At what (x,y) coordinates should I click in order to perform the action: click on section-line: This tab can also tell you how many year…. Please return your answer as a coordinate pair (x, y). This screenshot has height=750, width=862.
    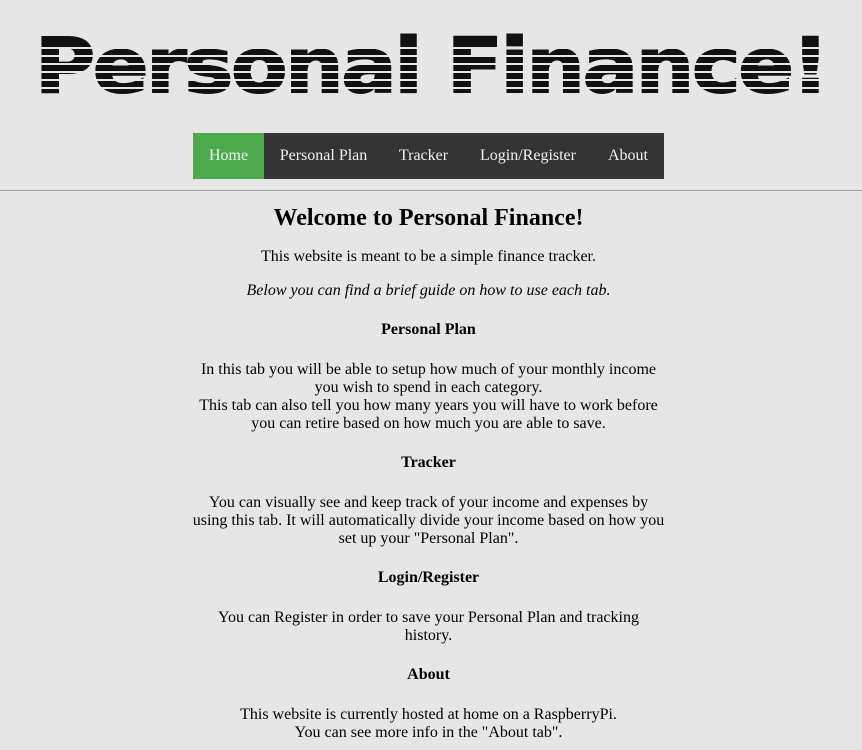
    Looking at the image, I should click on (428, 414).